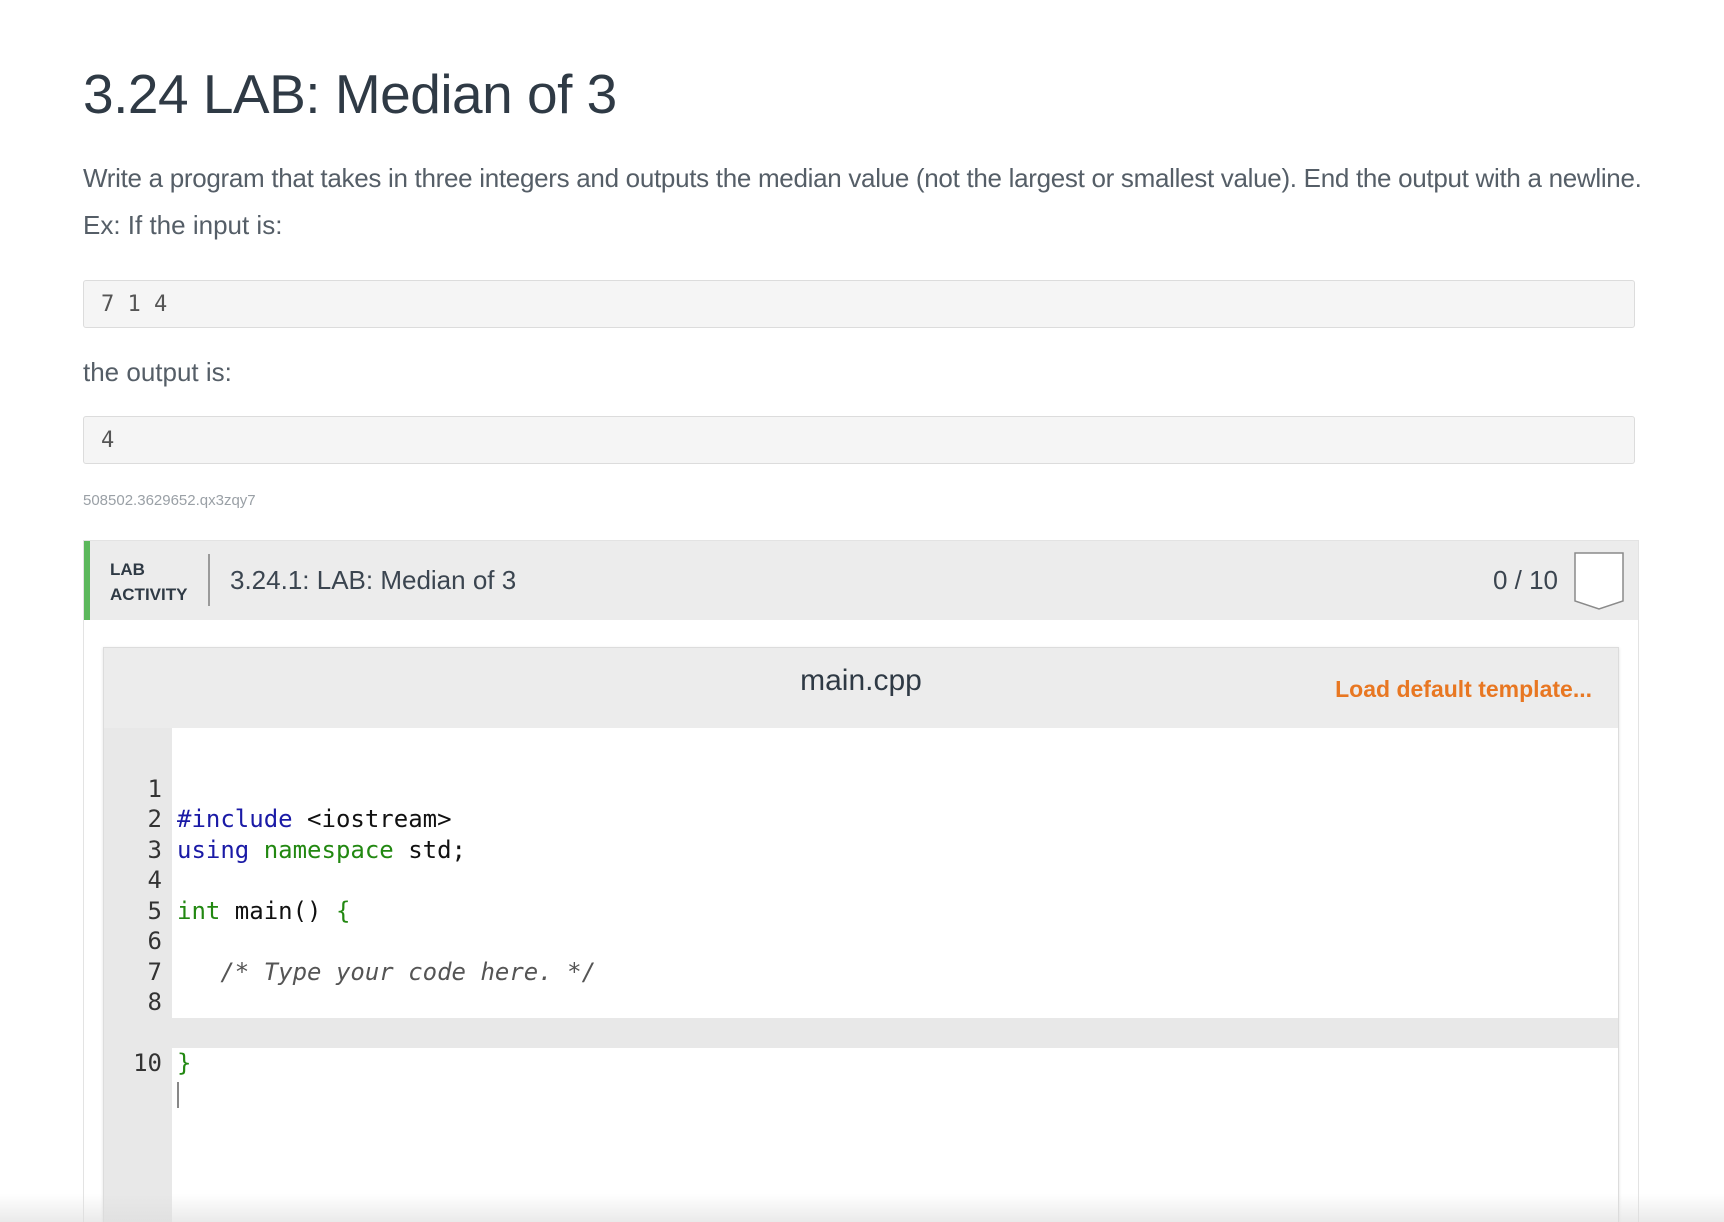 The image size is (1724, 1222). What do you see at coordinates (127, 569) in the screenshot?
I see `lab-tag-line-1: LAB` at bounding box center [127, 569].